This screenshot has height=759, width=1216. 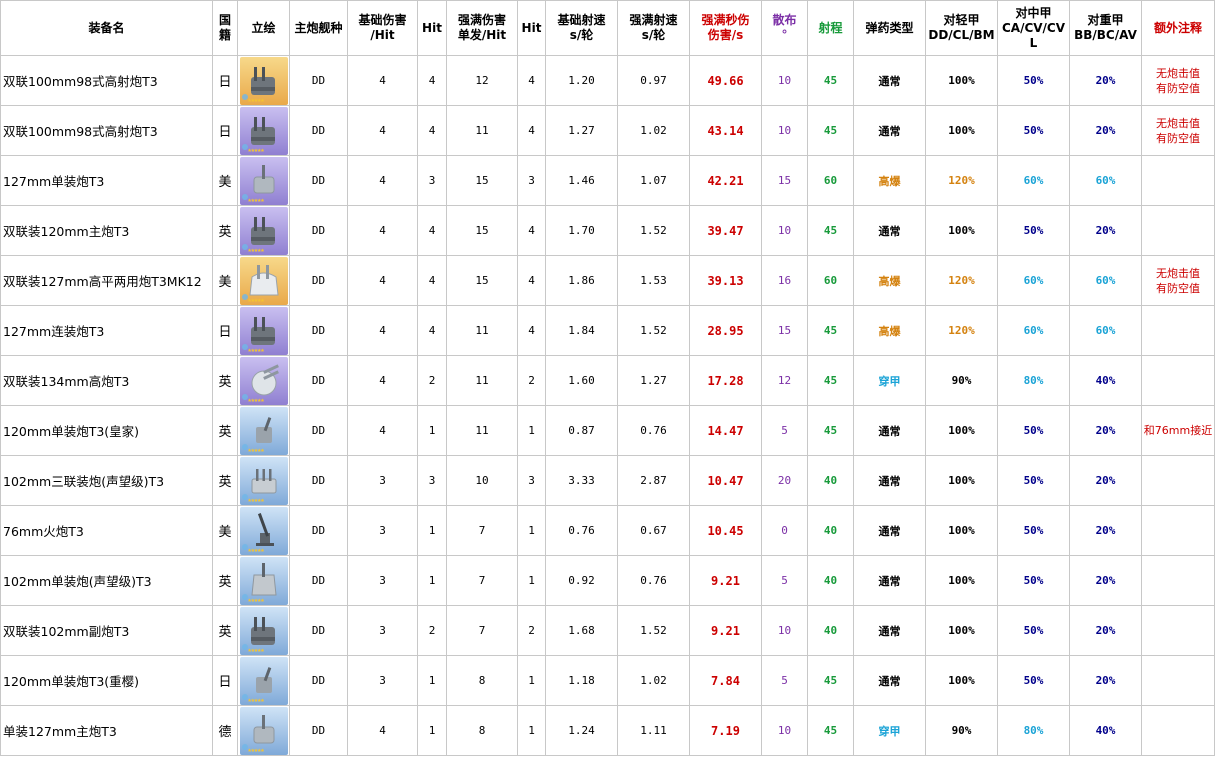 I want to click on column-header-line: /Hit, so click(x=382, y=35).